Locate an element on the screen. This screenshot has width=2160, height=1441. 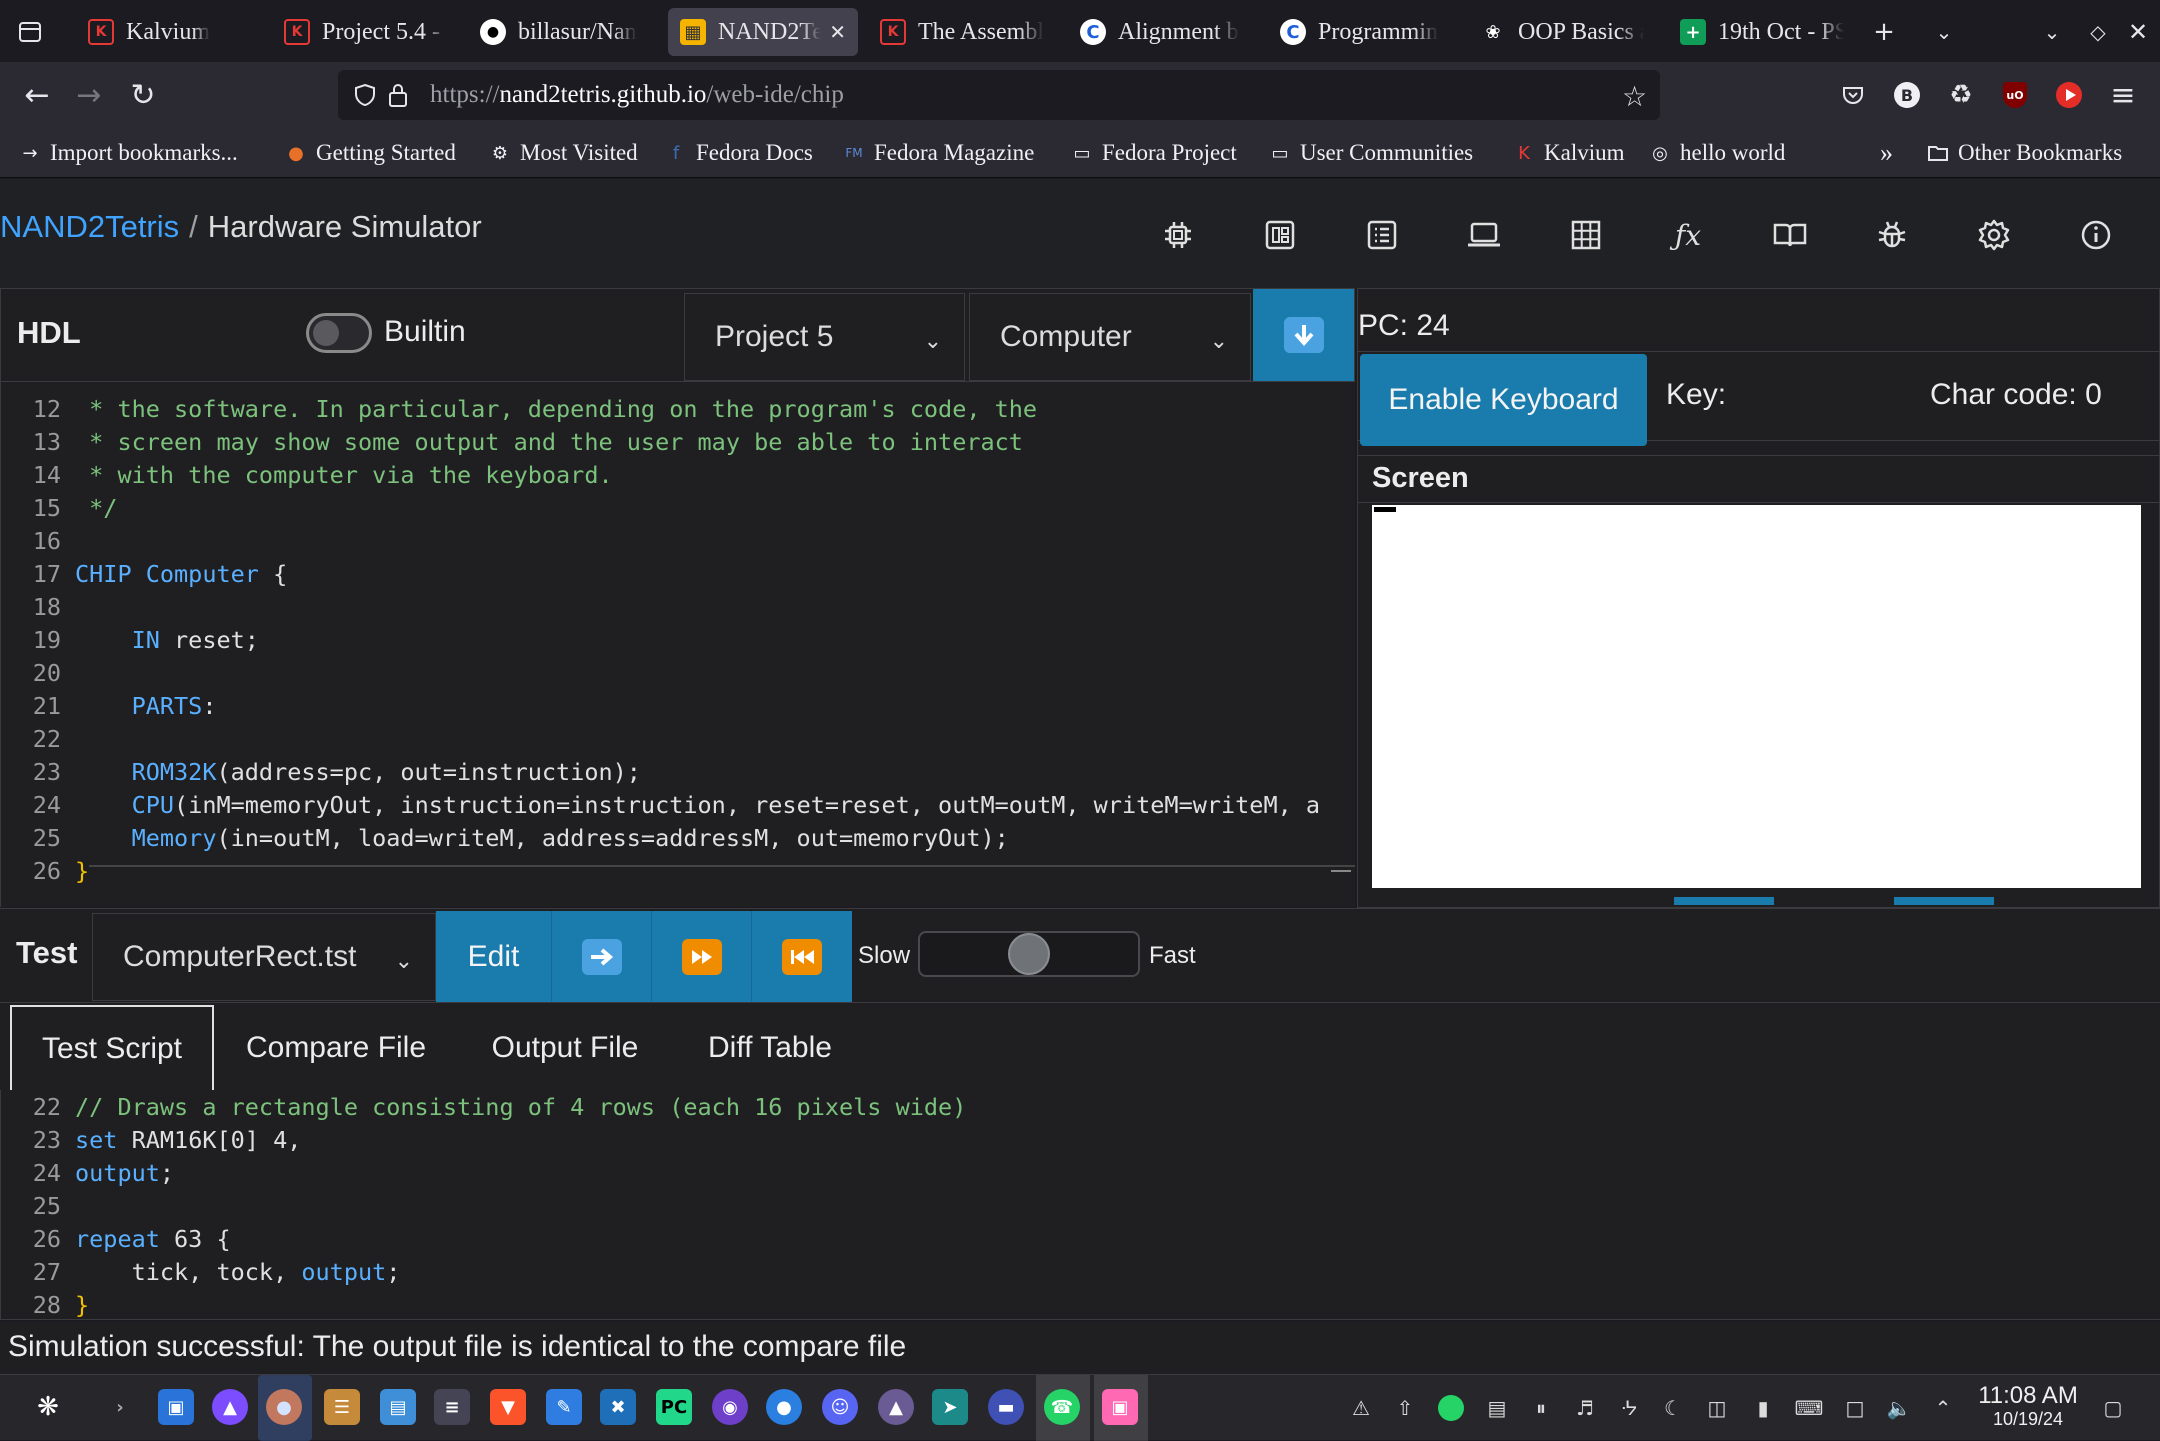
brave-icon: ▼ is located at coordinates (508, 1407).